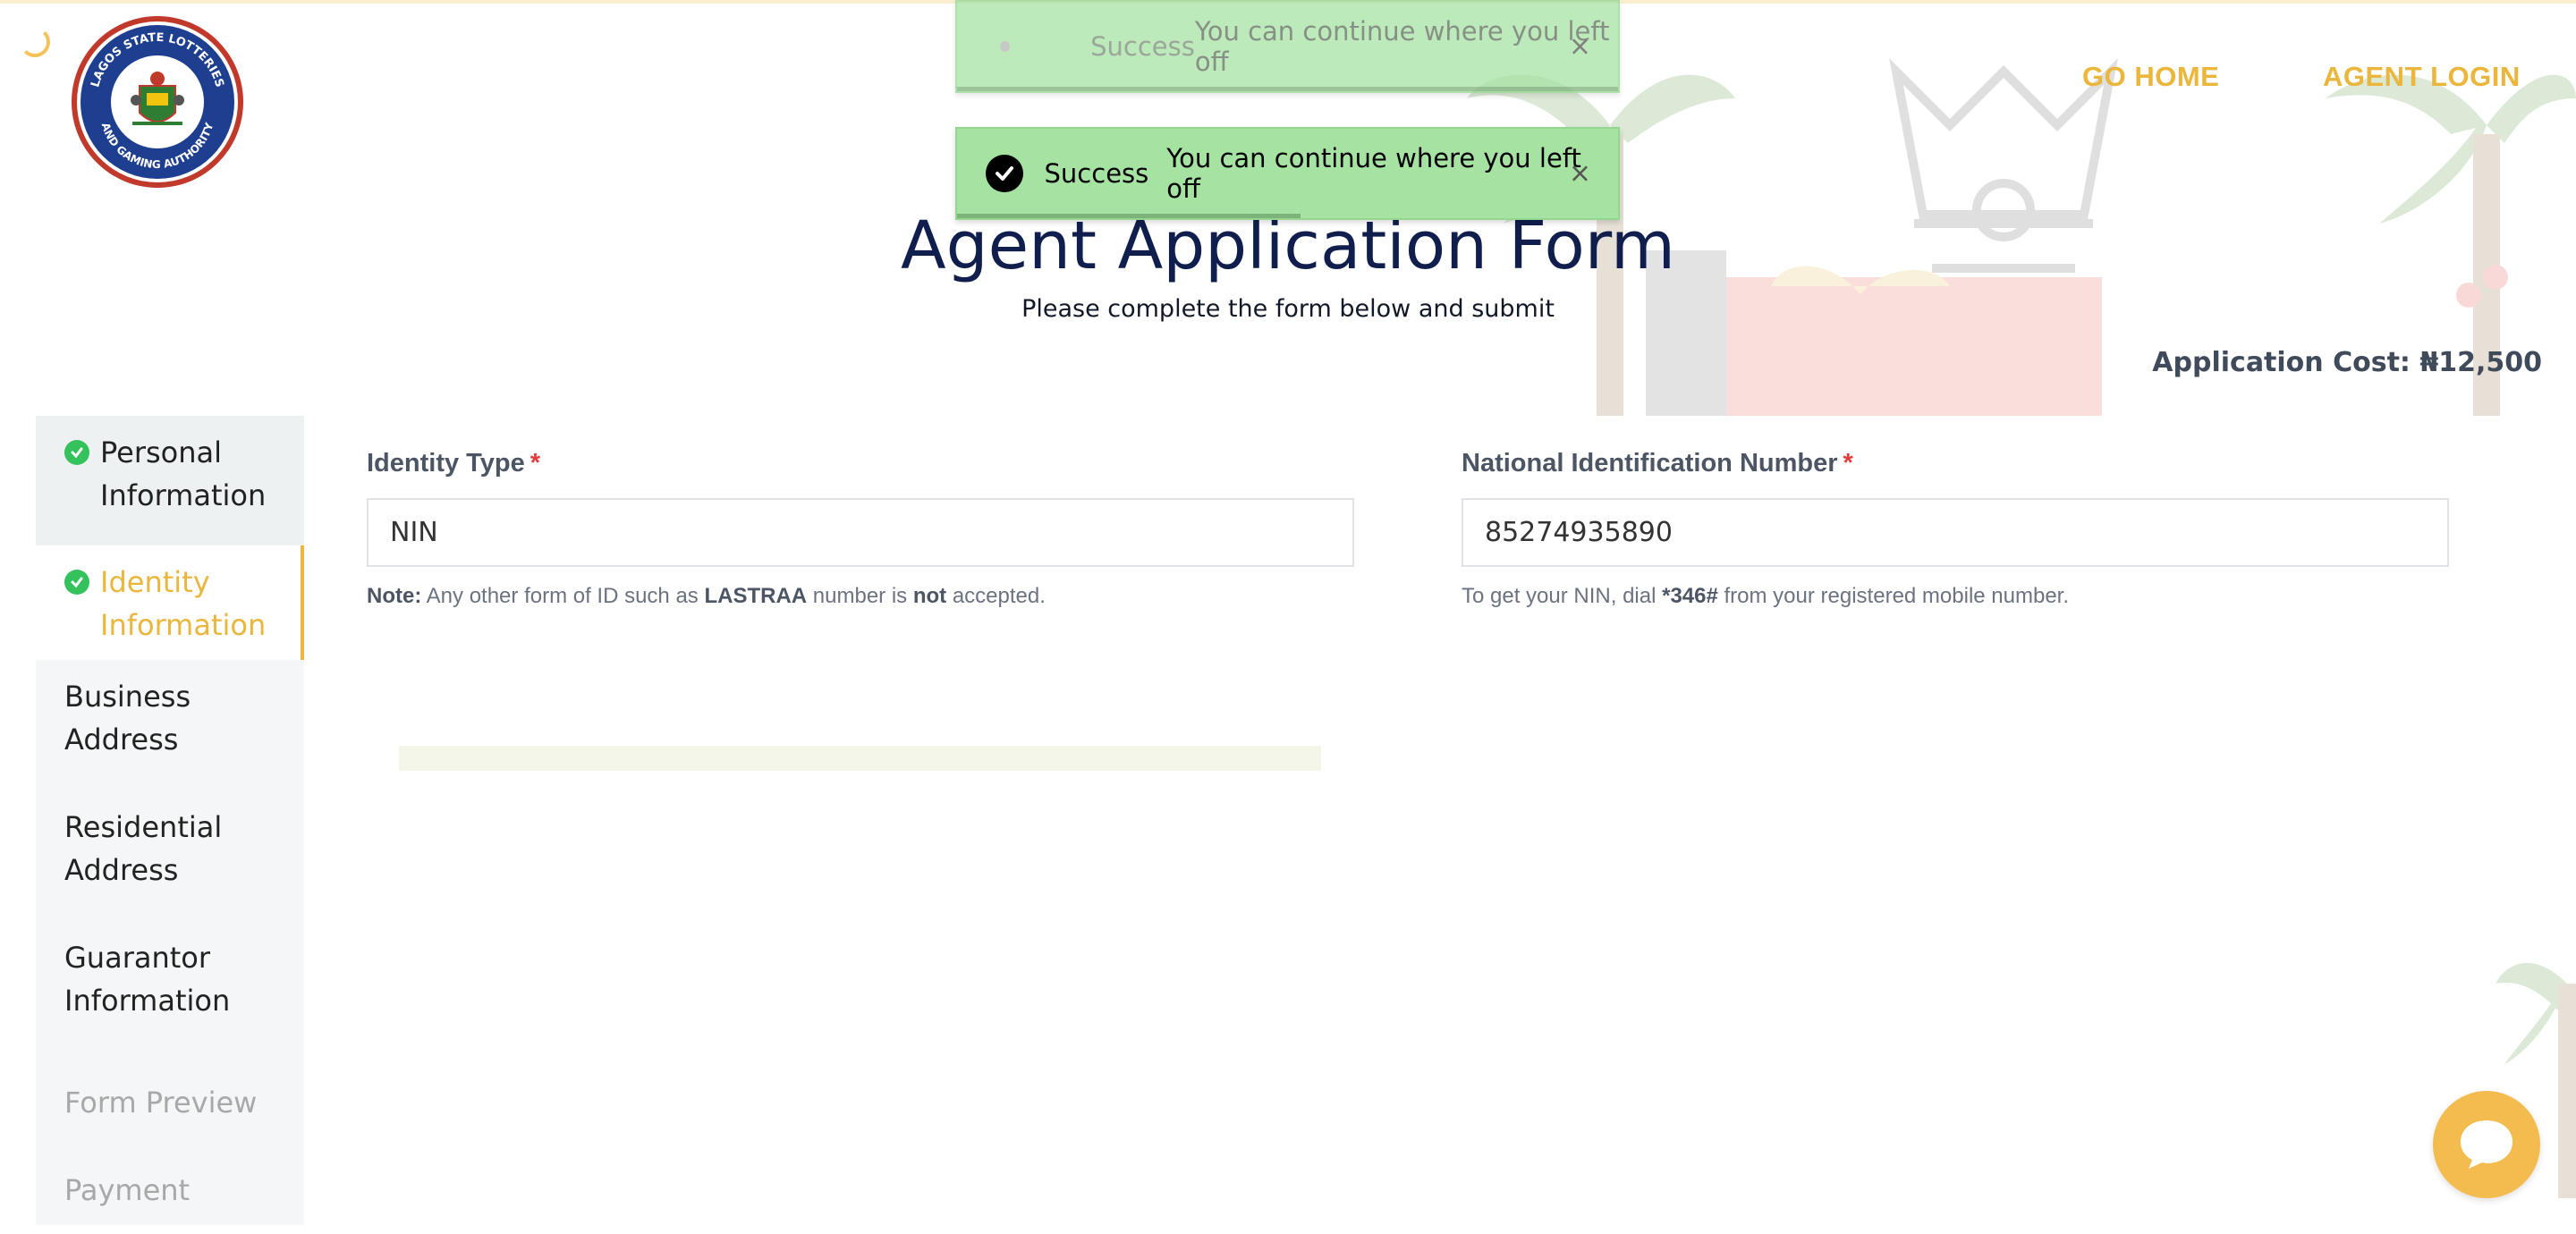  I want to click on chat-bubble-icon, so click(2486, 1144).